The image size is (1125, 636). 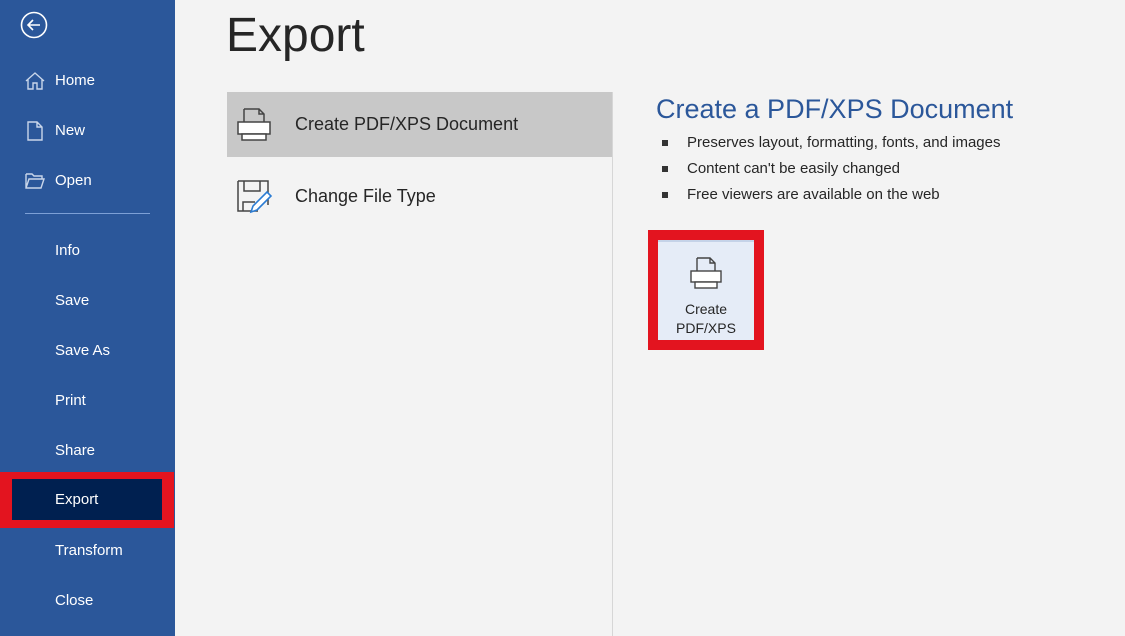 I want to click on sidebar-item-print: Print, so click(x=87, y=400).